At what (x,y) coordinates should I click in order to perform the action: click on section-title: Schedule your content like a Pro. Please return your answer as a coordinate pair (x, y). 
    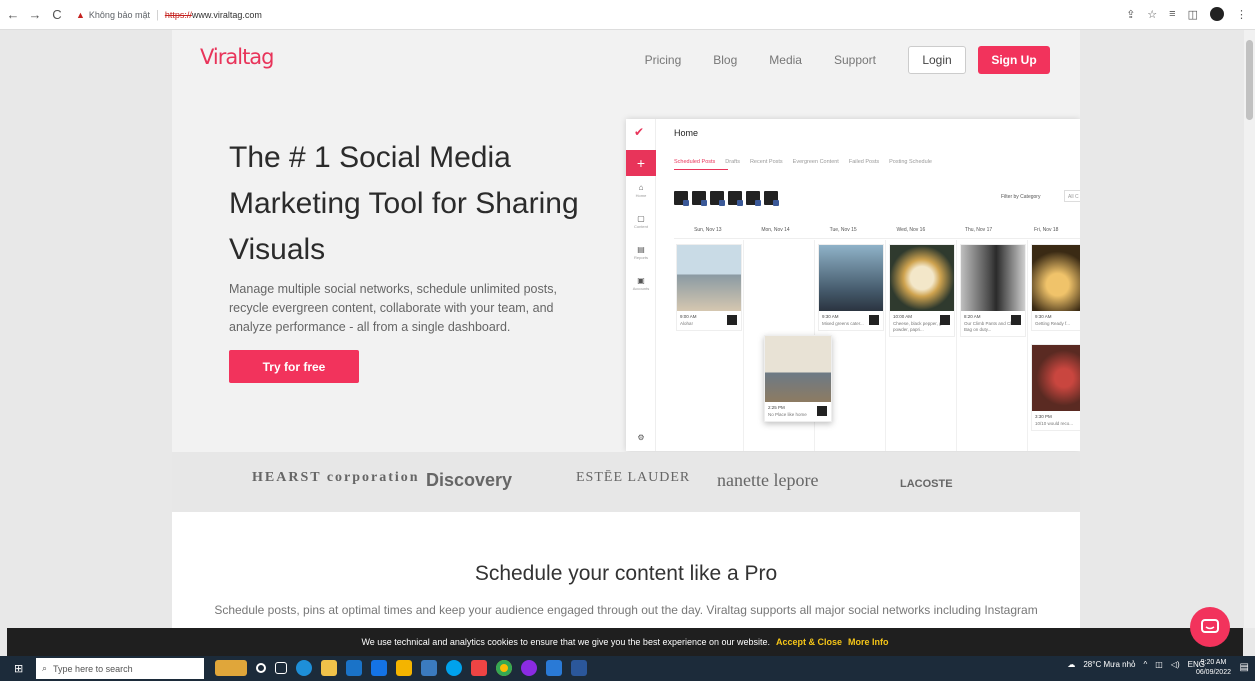
    Looking at the image, I should click on (626, 573).